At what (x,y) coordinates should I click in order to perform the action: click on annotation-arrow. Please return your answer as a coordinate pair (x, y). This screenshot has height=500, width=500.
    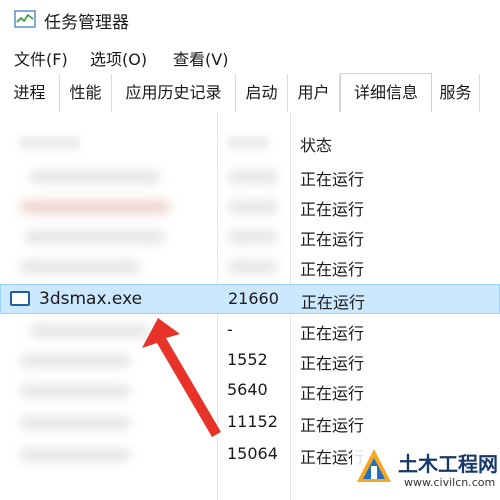
    Looking at the image, I should click on (181, 377).